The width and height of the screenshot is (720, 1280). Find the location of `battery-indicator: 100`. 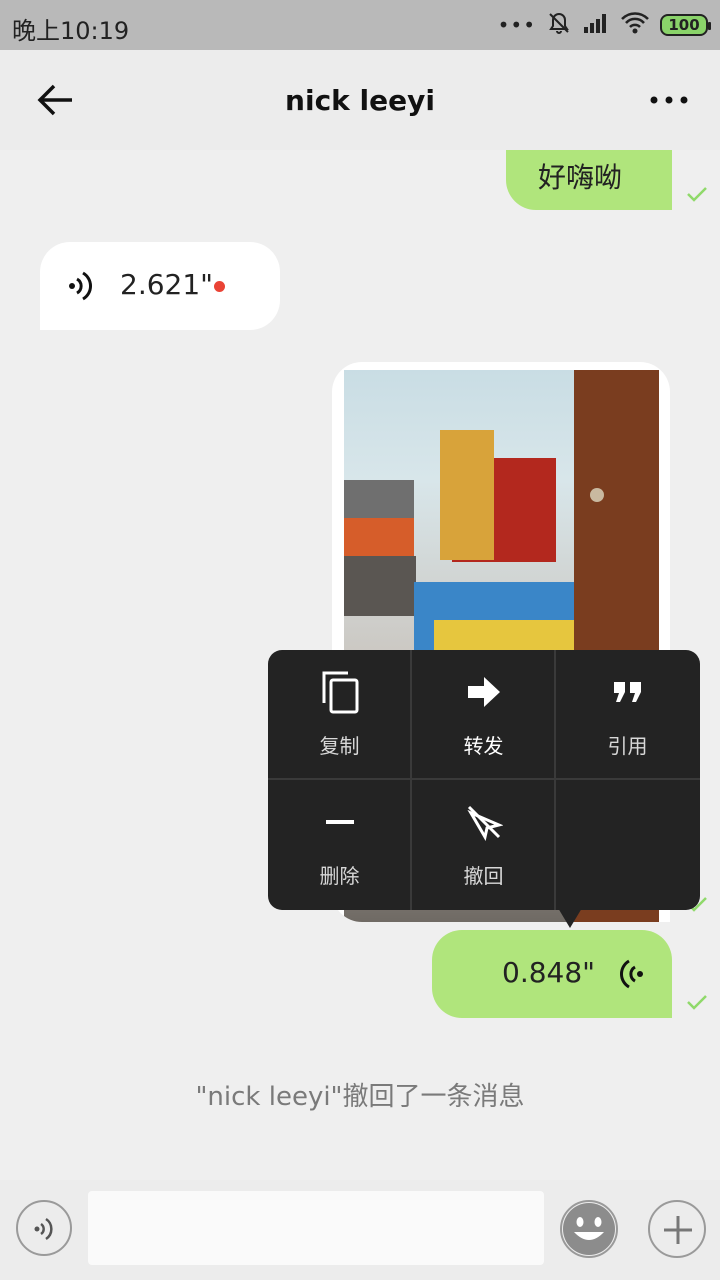

battery-indicator: 100 is located at coordinates (685, 25).